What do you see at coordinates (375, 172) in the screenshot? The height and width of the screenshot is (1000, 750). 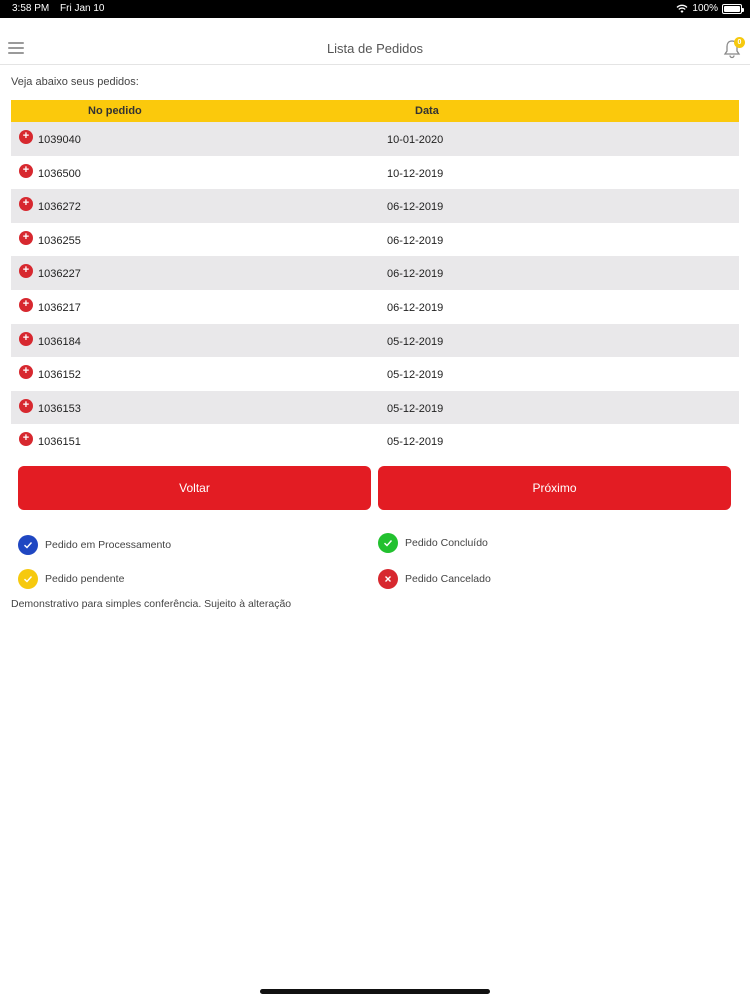 I see `table-row: +1036500 10-12-2019` at bounding box center [375, 172].